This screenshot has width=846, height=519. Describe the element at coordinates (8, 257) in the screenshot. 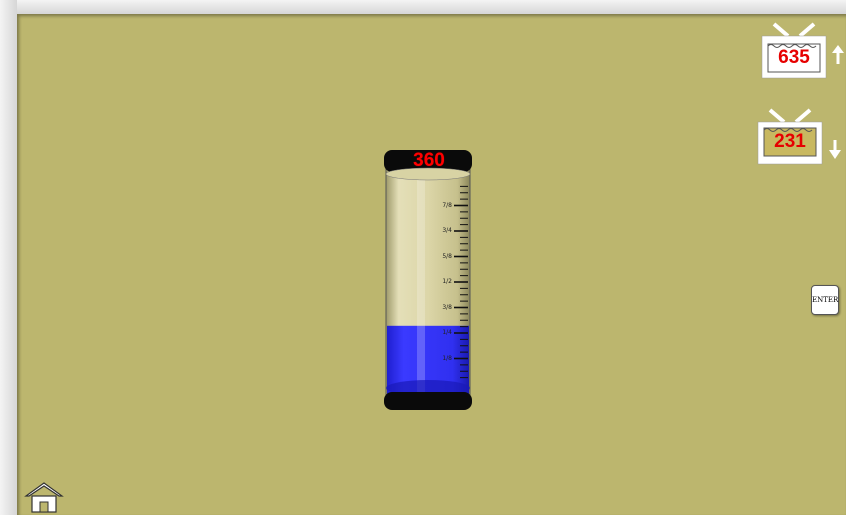

I see `window-frame-left` at that location.